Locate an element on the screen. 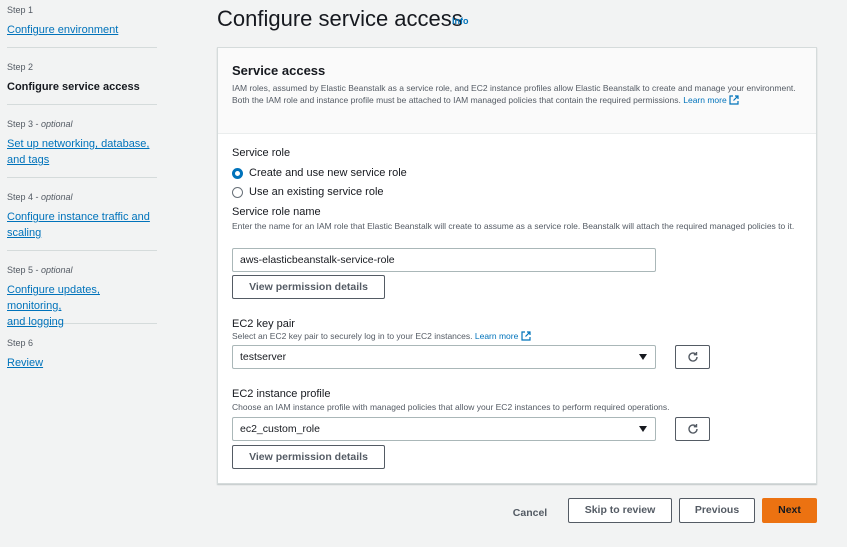  ec2-instance-profile-select: ec2_custom_role is located at coordinates (444, 429).